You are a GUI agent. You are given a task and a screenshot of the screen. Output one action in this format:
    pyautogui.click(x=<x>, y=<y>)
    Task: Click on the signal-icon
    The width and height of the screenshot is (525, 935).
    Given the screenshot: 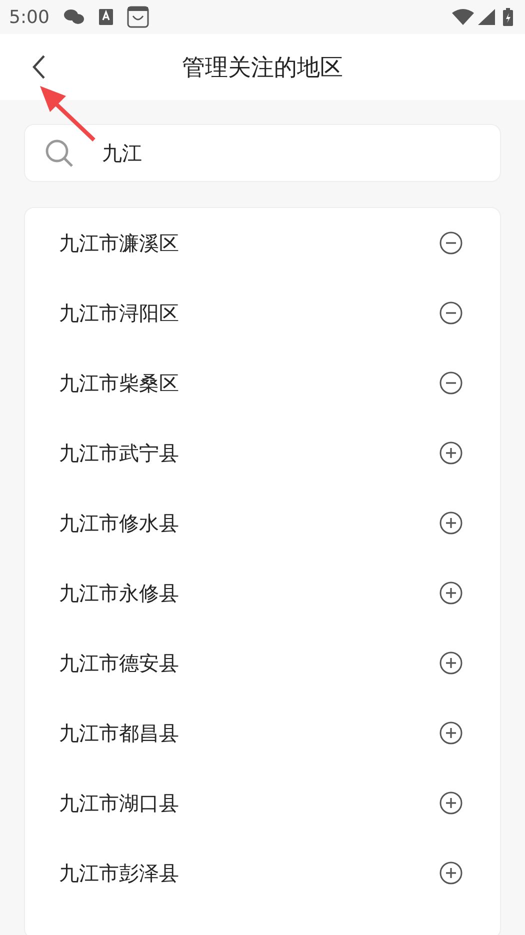 What is the action you would take?
    pyautogui.click(x=486, y=17)
    